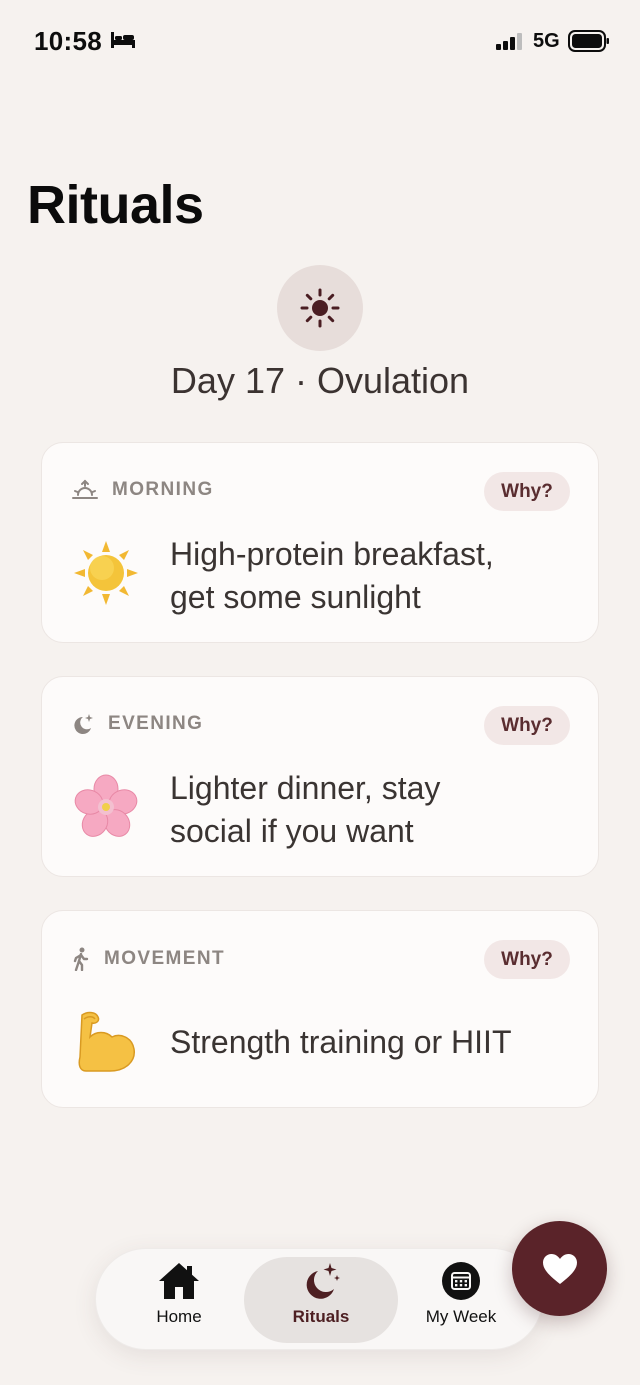  Describe the element at coordinates (461, 1316) in the screenshot. I see `tab-label: My Week` at that location.